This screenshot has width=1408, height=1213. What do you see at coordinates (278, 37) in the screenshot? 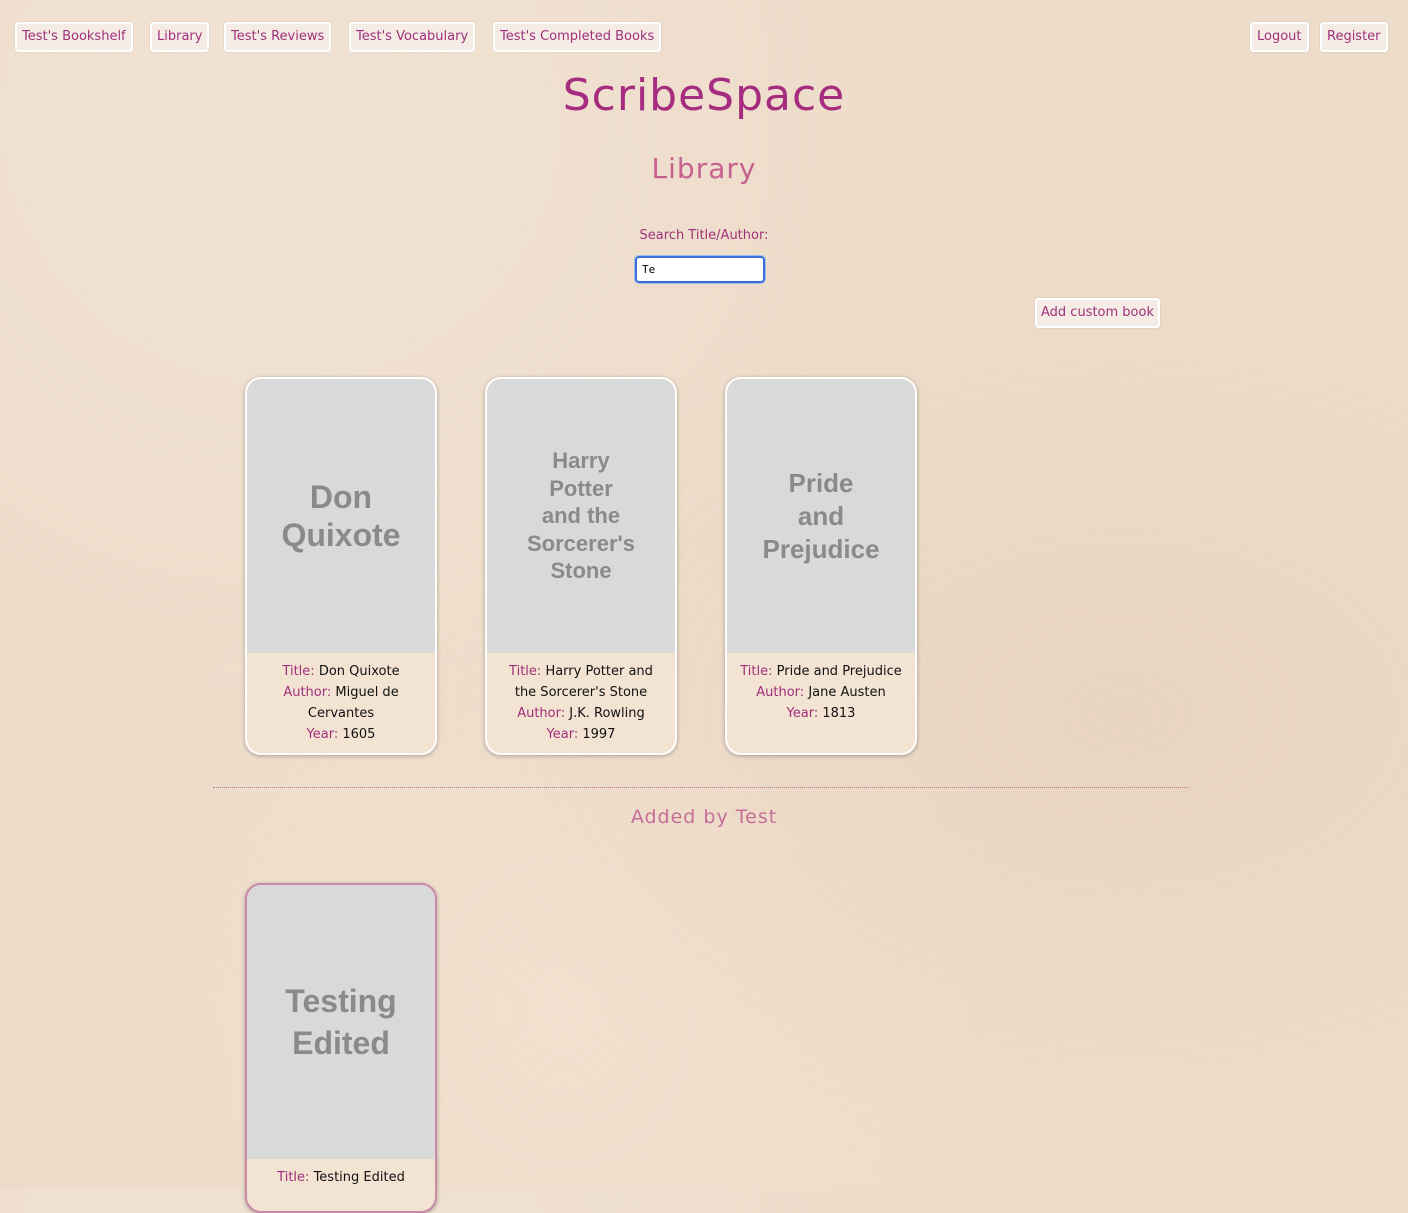
I see `nav-reviews-button: Test's Reviews` at bounding box center [278, 37].